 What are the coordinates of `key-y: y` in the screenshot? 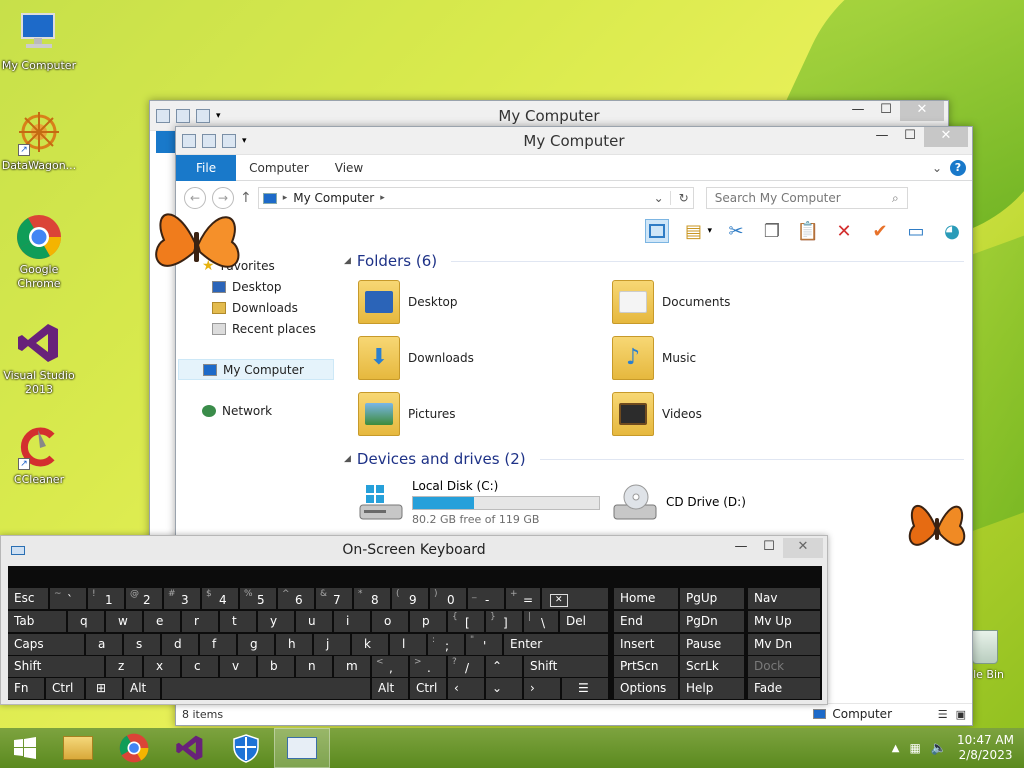 It's located at (276, 621).